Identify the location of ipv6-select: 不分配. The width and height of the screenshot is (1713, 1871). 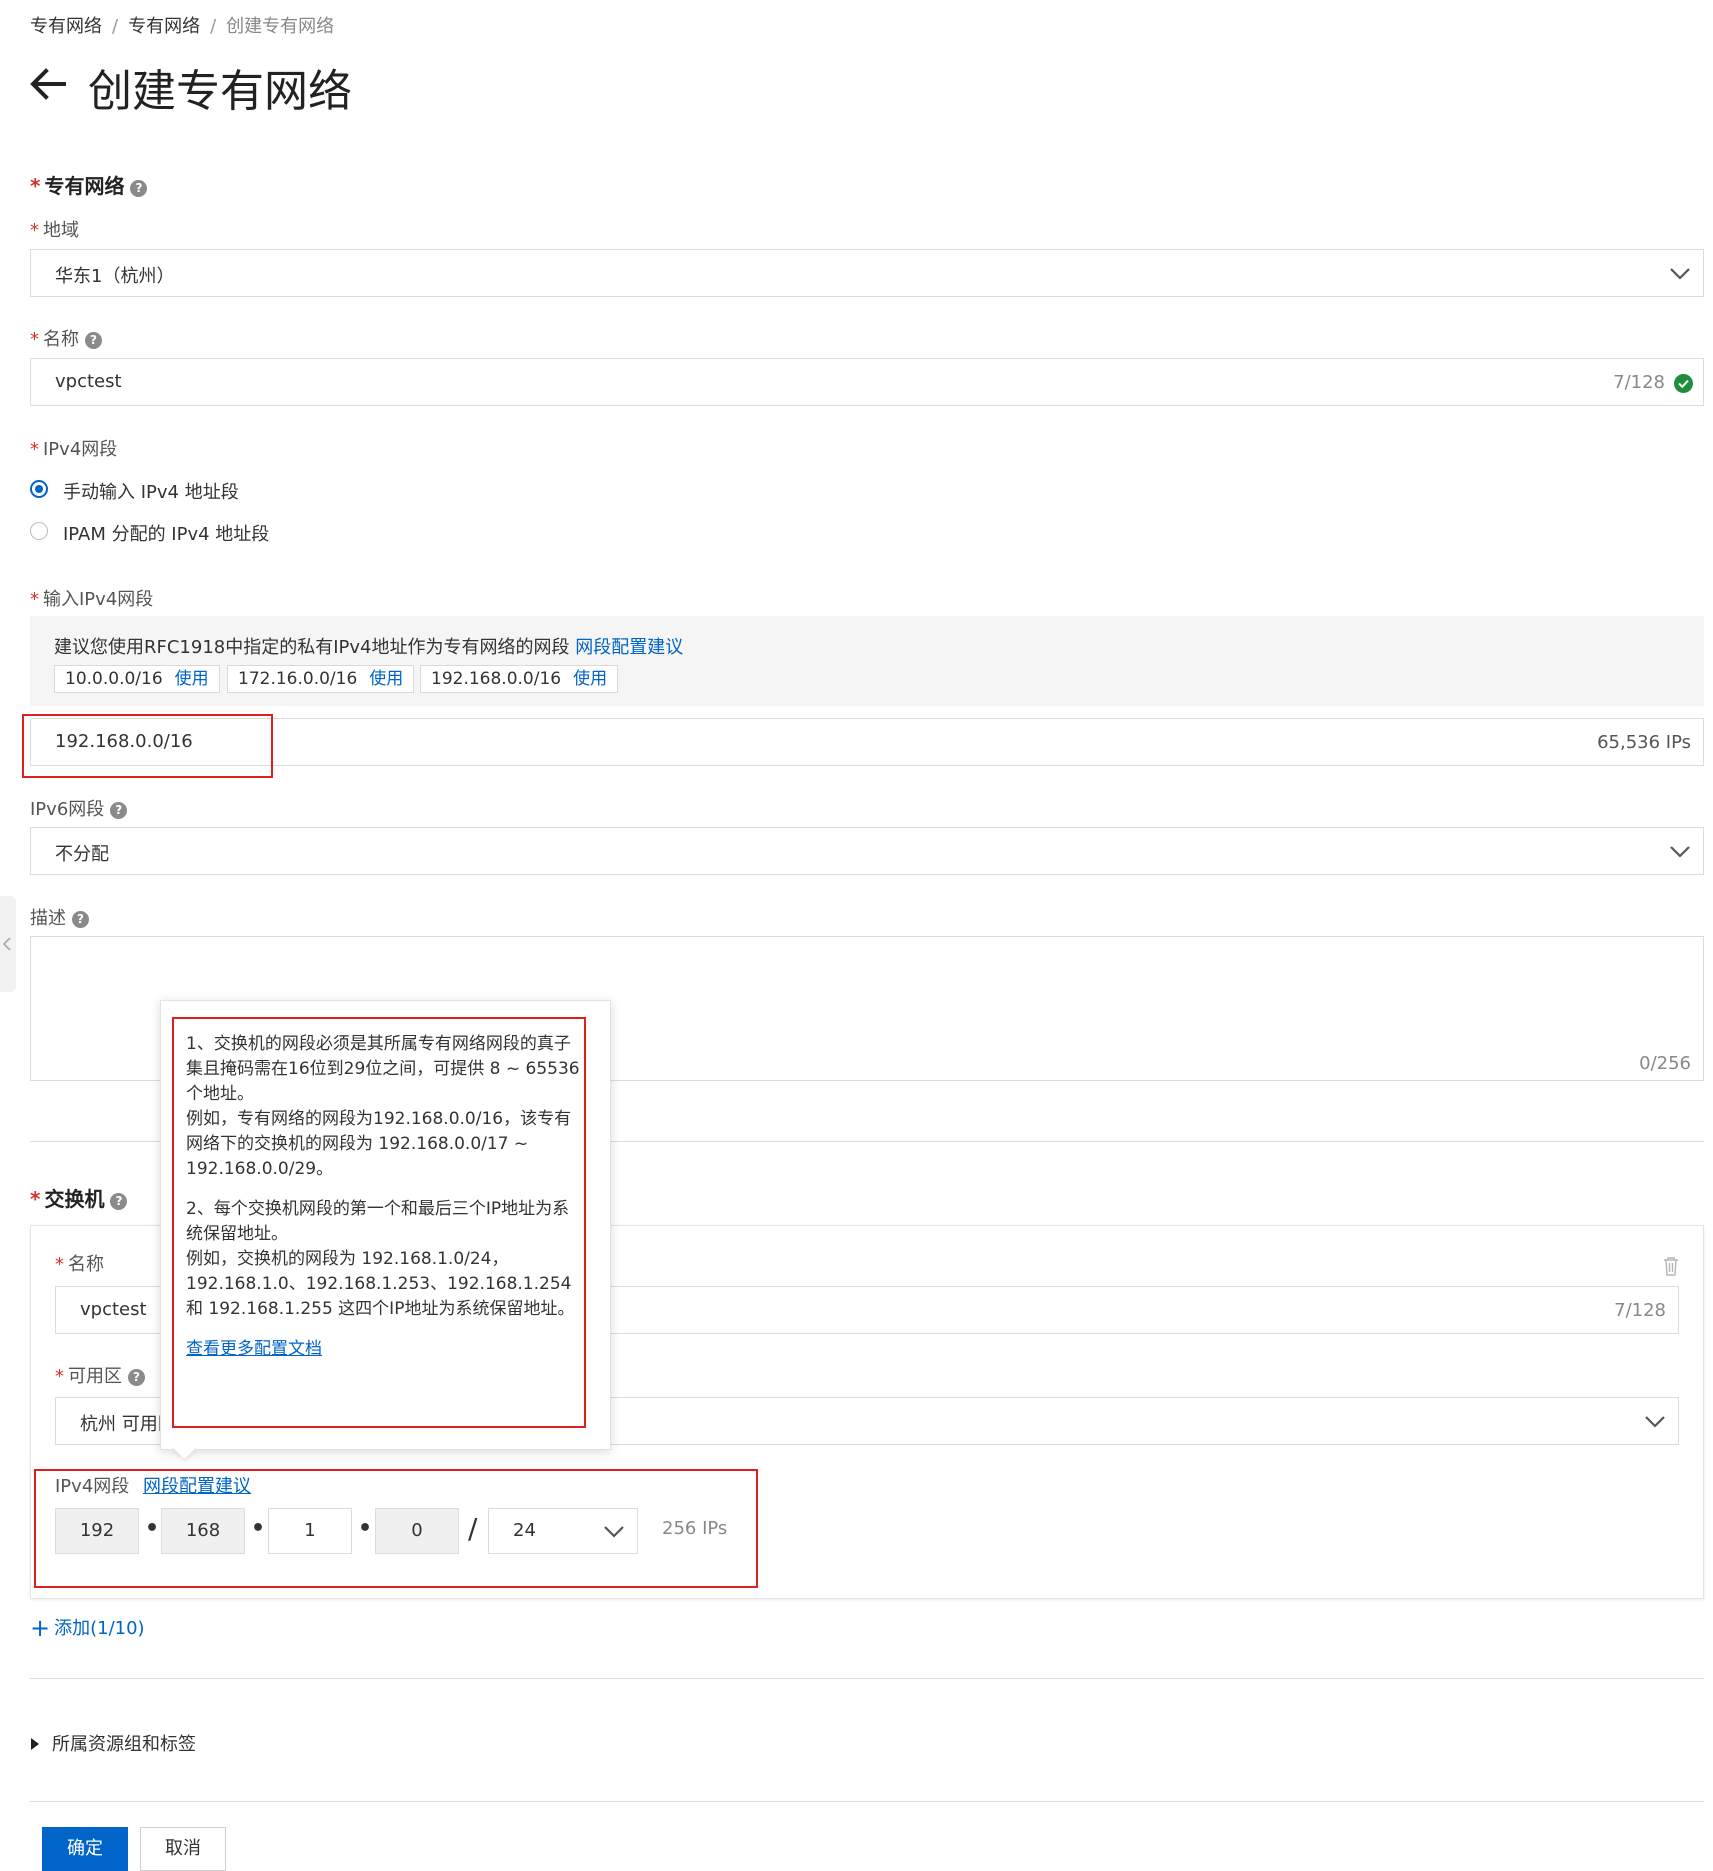
(867, 851).